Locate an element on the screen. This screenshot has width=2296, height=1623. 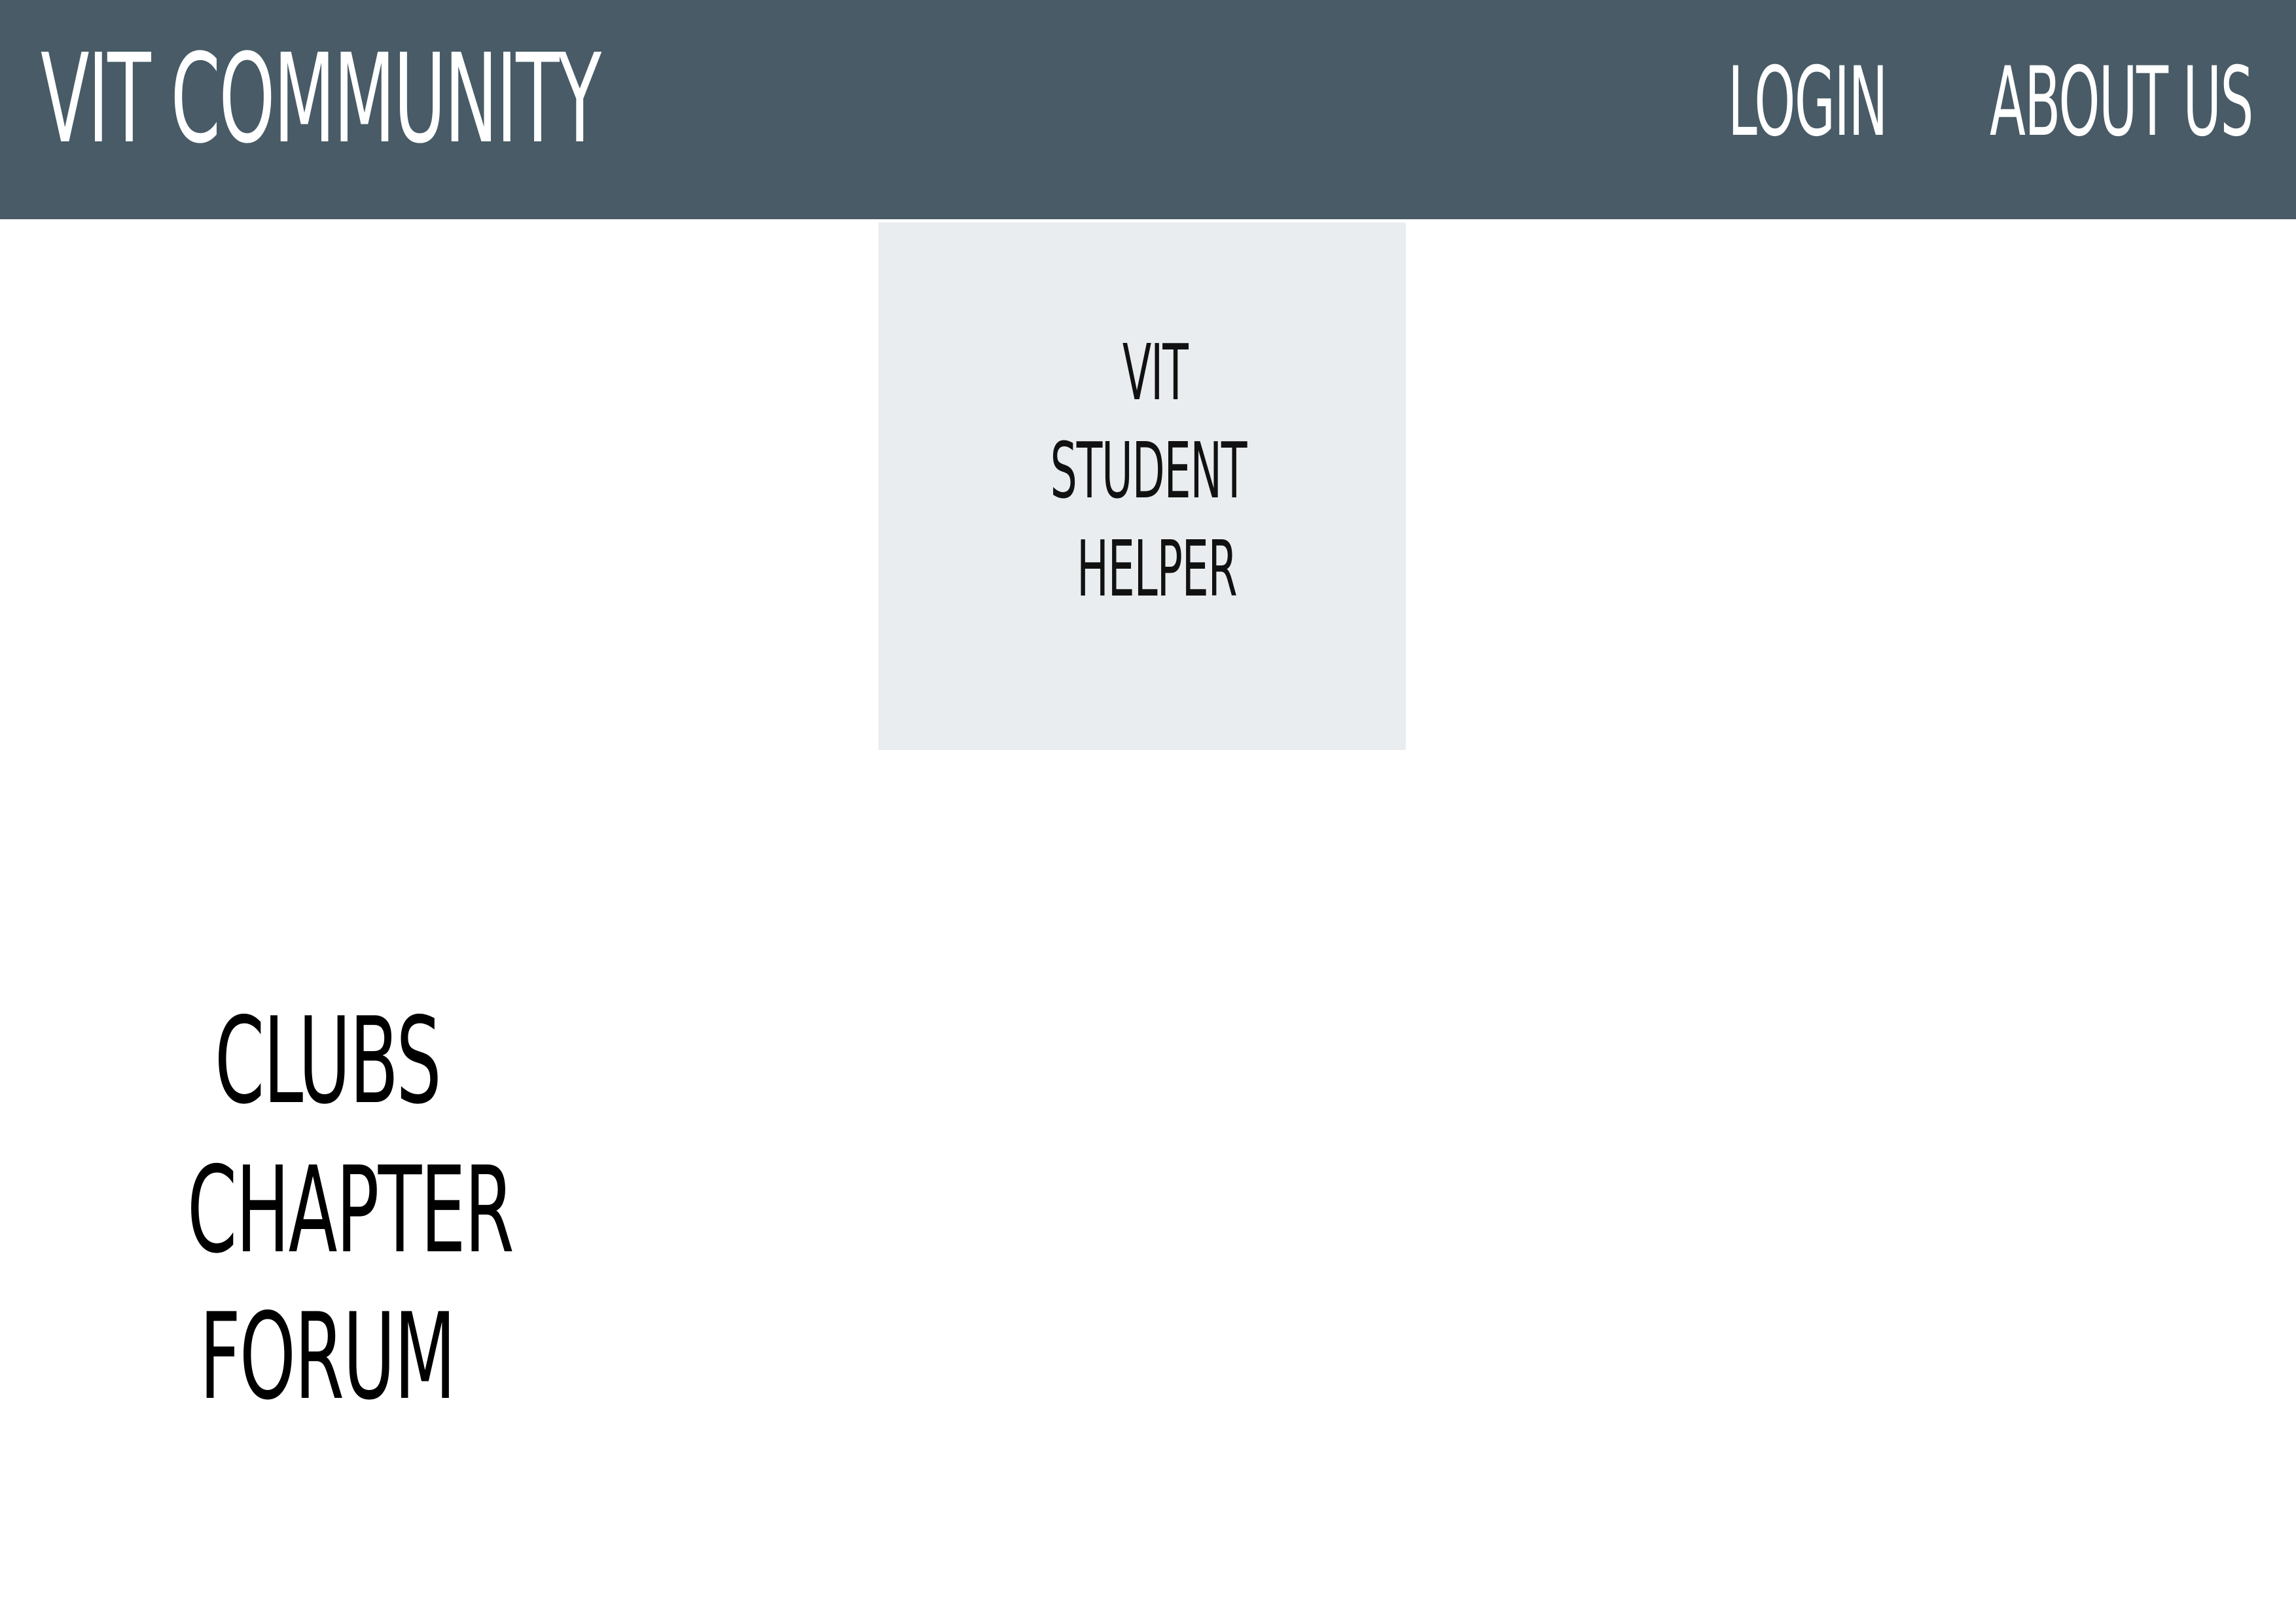
card-title-line: HELPER is located at coordinates (1156, 568).